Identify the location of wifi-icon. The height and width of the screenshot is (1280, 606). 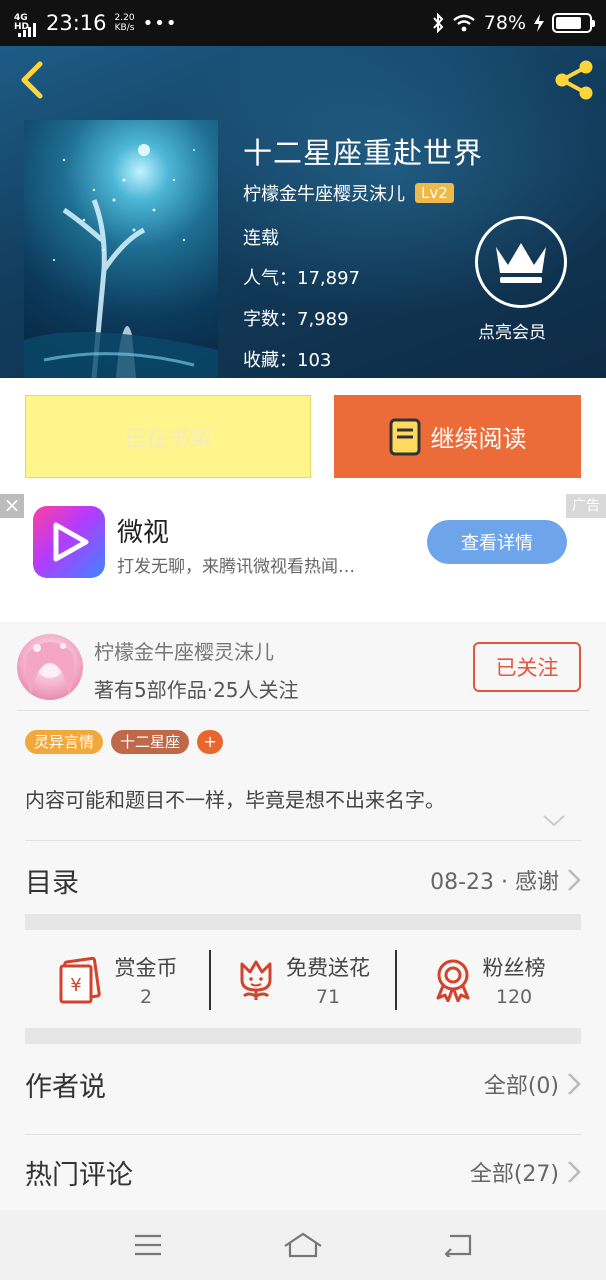
(464, 23).